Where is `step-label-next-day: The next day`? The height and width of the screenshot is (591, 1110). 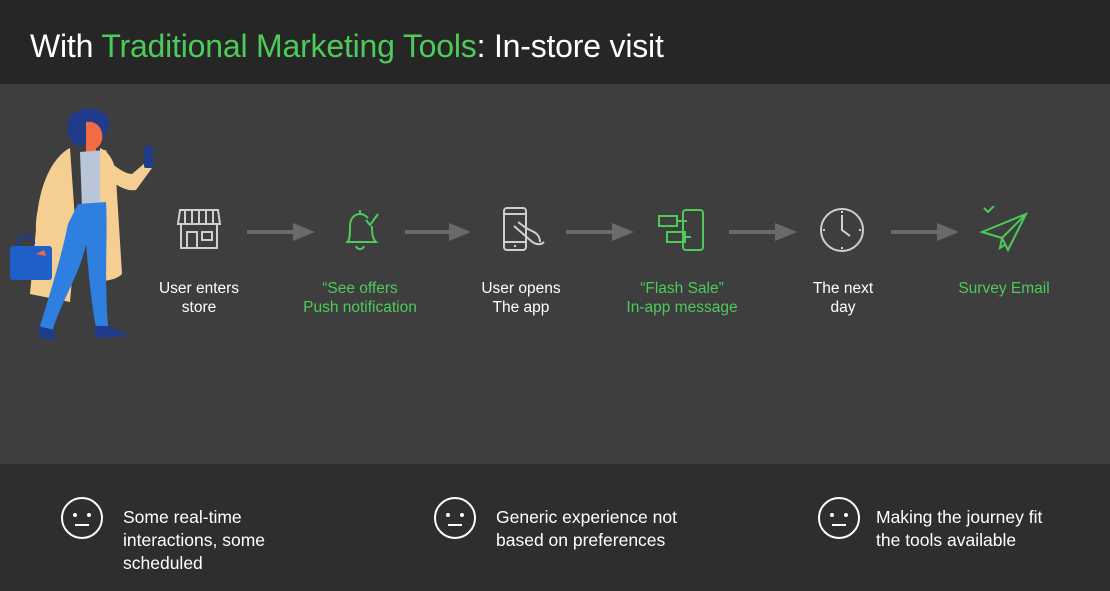 step-label-next-day: The next day is located at coordinates (843, 298).